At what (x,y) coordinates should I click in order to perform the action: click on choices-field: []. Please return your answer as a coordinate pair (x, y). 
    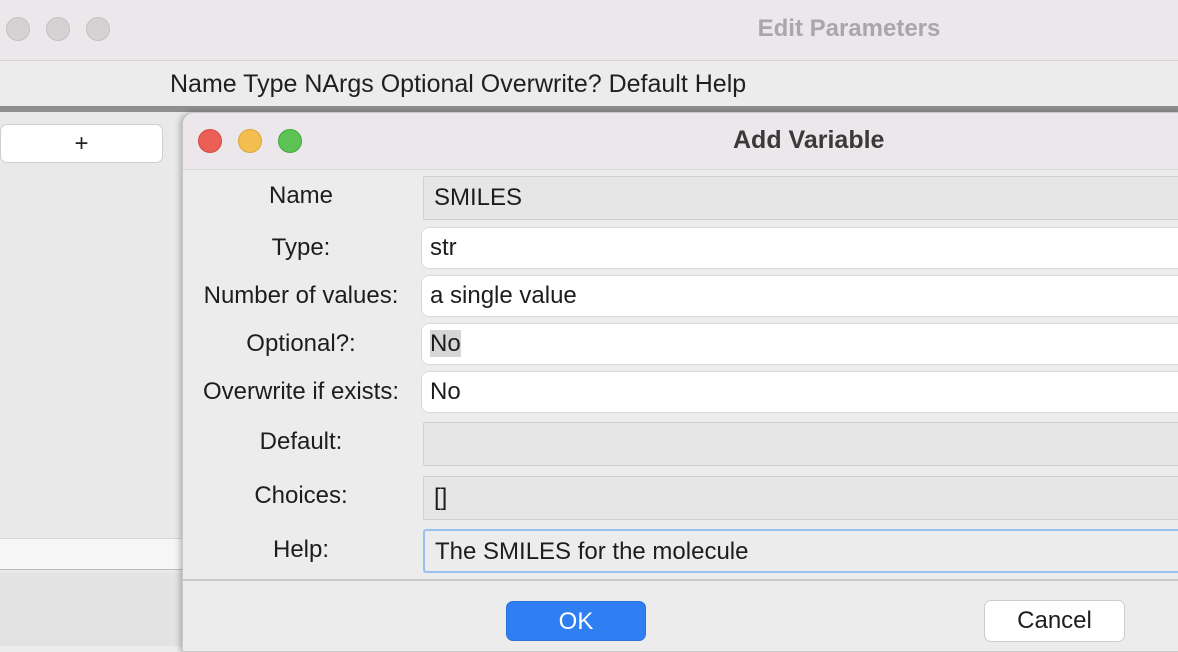
    Looking at the image, I should click on (800, 498).